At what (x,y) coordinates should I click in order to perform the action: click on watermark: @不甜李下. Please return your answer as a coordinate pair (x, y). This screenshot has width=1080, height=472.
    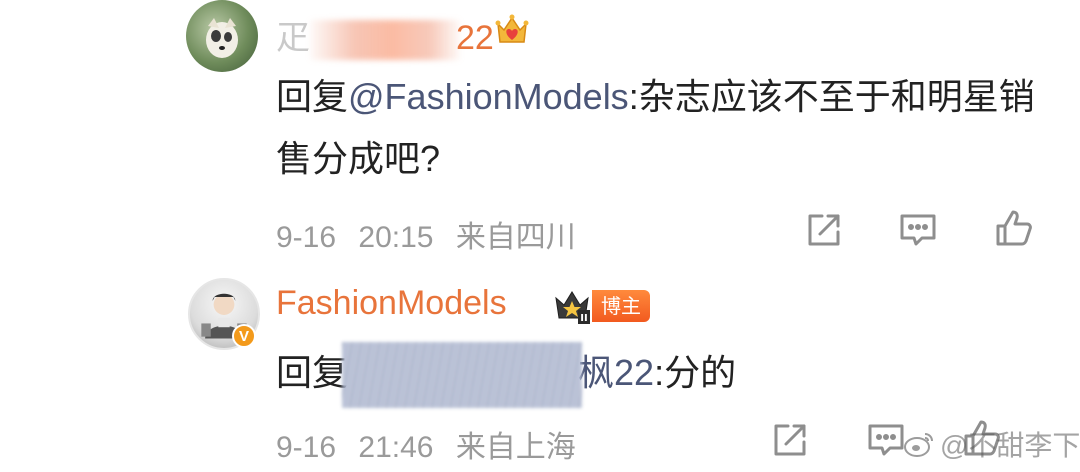
    Looking at the image, I should click on (992, 444).